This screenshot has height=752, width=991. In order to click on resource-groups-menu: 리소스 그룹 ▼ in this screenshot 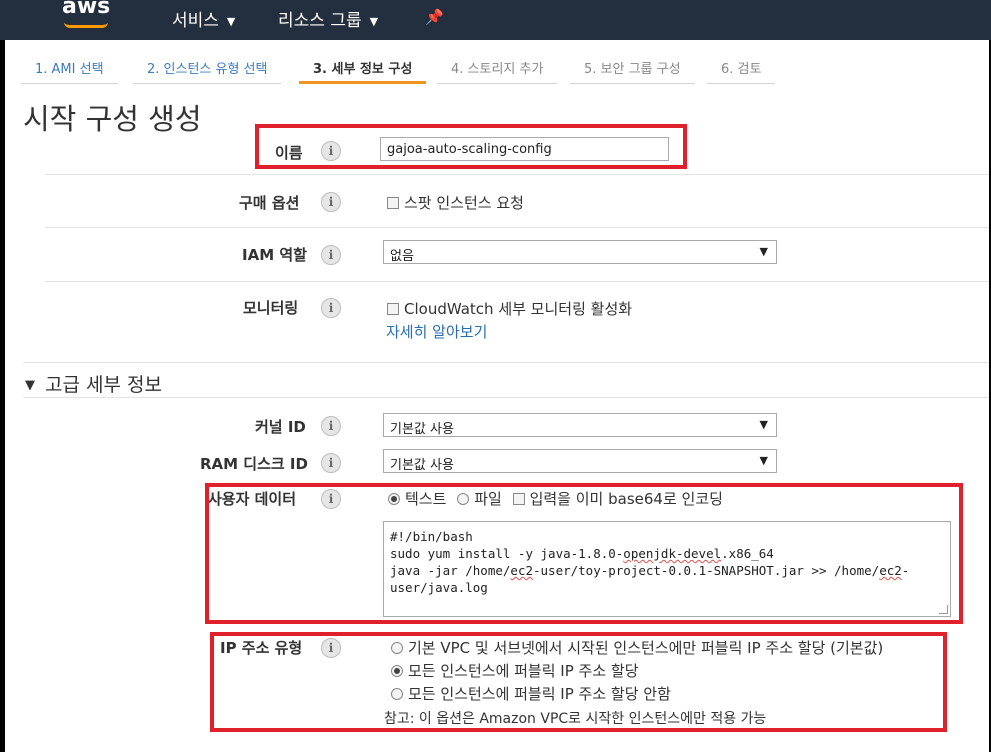, I will do `click(328, 18)`.